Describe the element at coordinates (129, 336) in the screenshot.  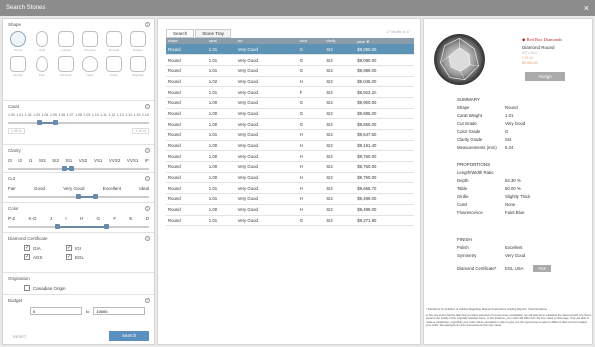
I see `search-button: Search` at that location.